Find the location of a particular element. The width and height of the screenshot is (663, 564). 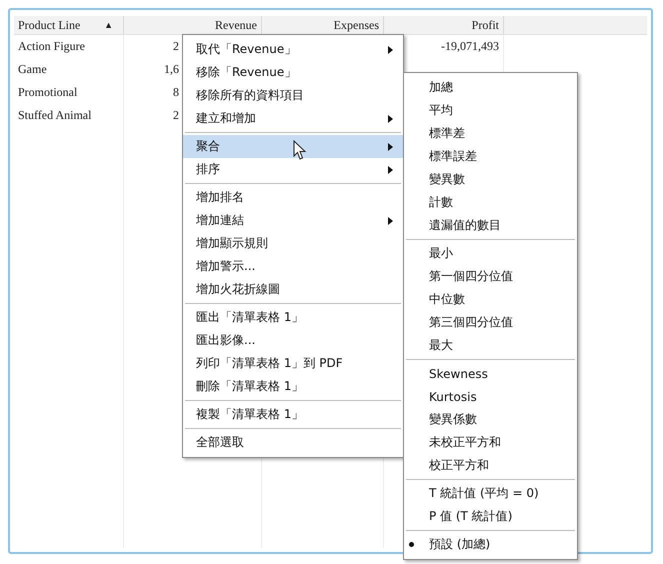

menu-item: 增加顯示規則 is located at coordinates (293, 243).